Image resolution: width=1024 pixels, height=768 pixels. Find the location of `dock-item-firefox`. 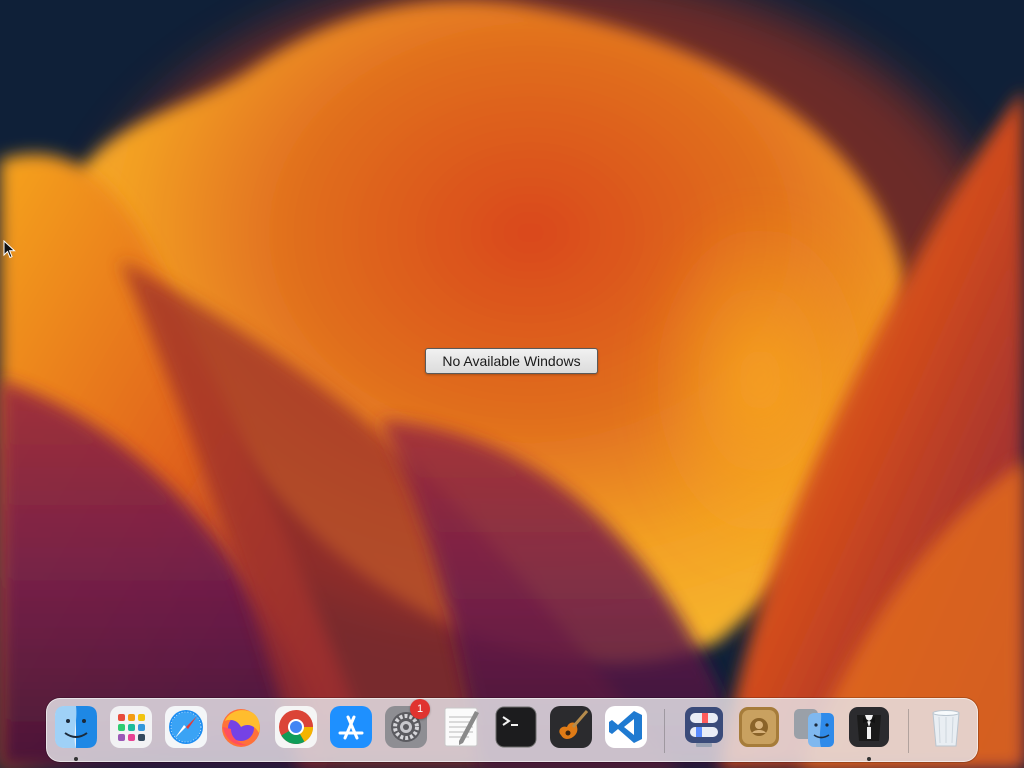

dock-item-firefox is located at coordinates (241, 727).